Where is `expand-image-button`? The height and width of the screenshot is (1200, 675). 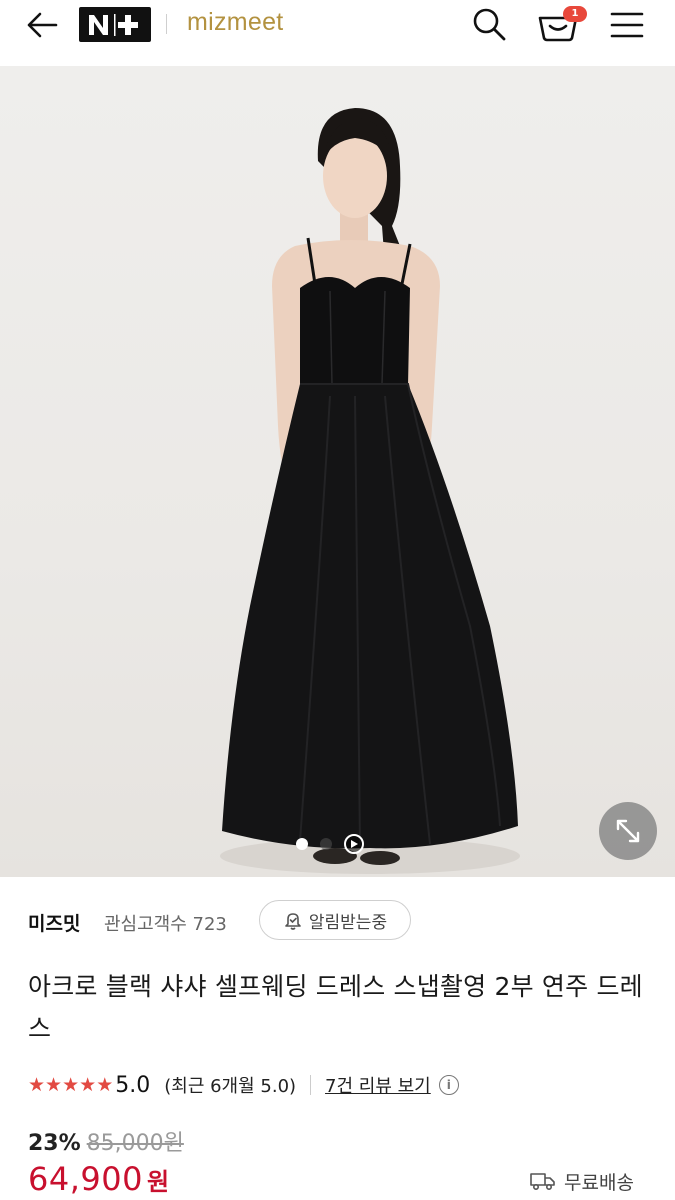 expand-image-button is located at coordinates (628, 831).